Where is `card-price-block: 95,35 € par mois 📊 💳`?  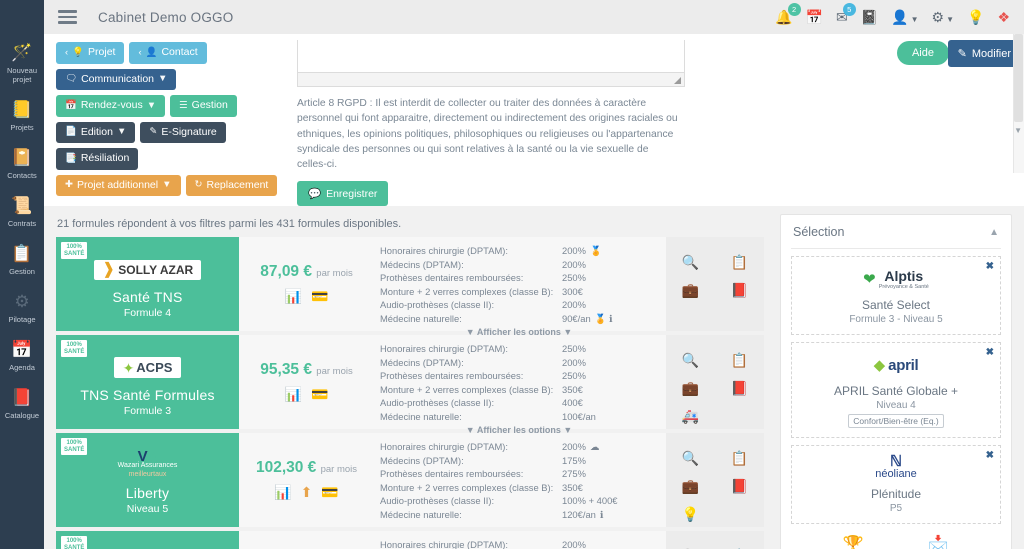 card-price-block: 95,35 € par mois 📊 💳 is located at coordinates (306, 382).